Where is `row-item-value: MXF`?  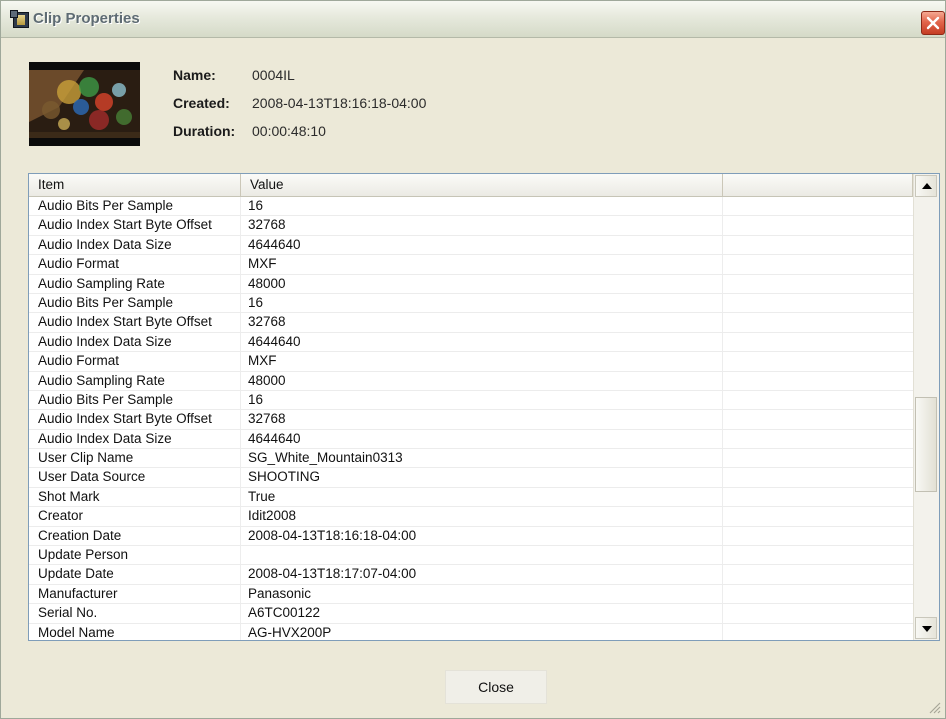 row-item-value: MXF is located at coordinates (262, 264).